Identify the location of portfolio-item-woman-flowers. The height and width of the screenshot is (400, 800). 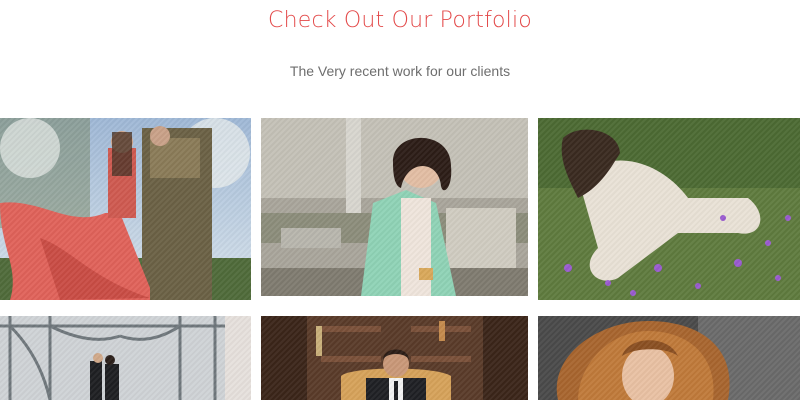
(669, 209).